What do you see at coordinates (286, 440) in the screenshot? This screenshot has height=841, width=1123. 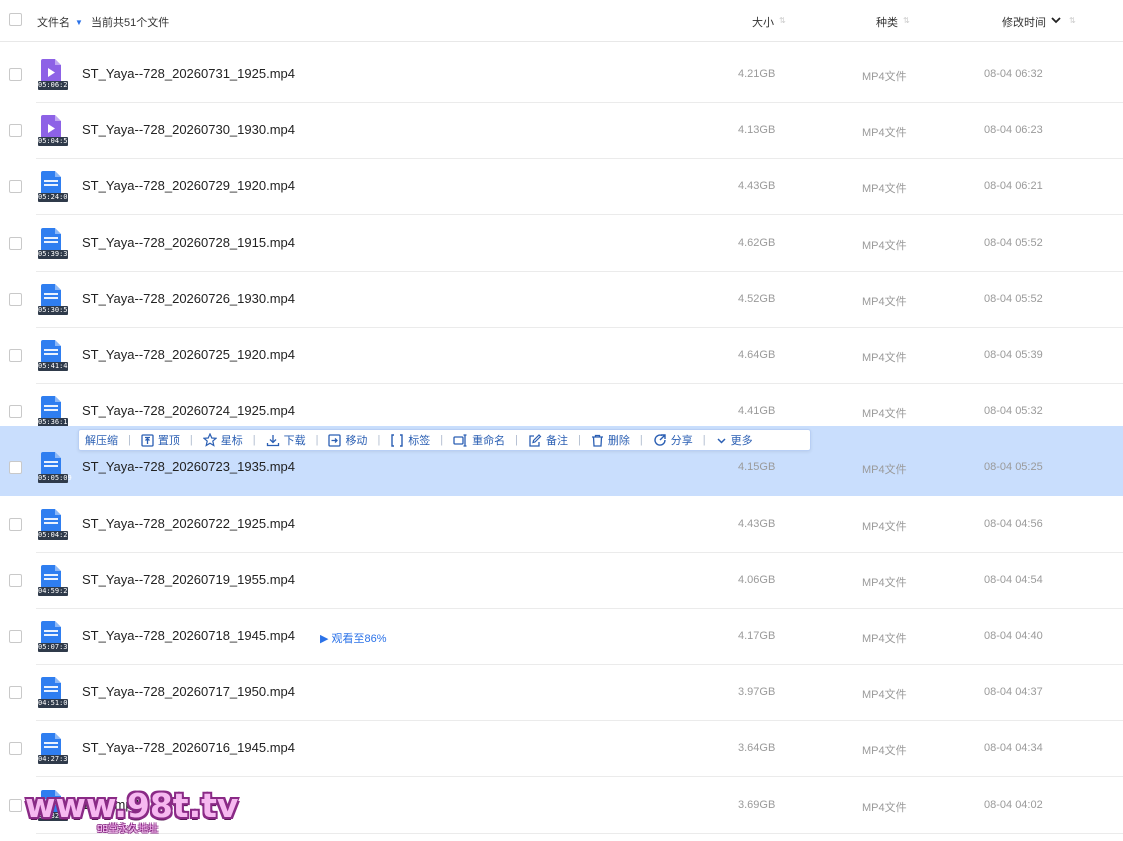 I see `toolbar-item-3: 下载` at bounding box center [286, 440].